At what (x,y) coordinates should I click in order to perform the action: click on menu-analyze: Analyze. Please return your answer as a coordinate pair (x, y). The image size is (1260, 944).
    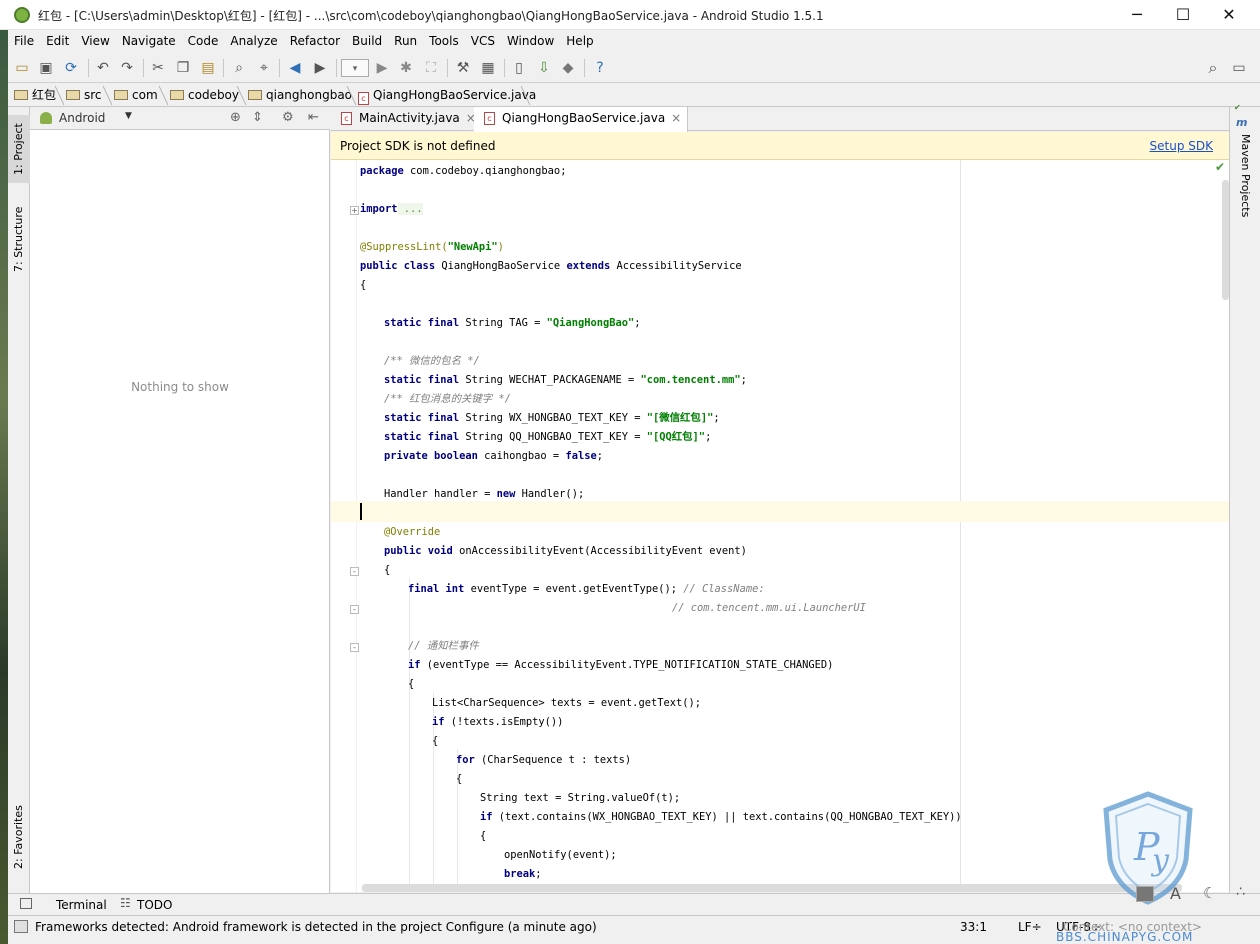
    Looking at the image, I should click on (253, 39).